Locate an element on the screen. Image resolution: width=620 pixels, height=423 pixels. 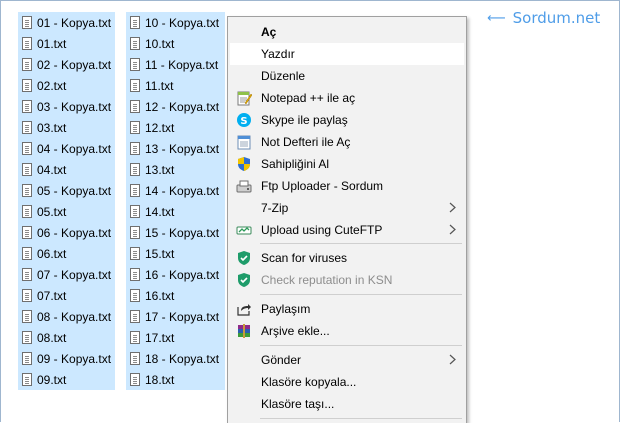
file-item: 07.txt is located at coordinates (66, 295).